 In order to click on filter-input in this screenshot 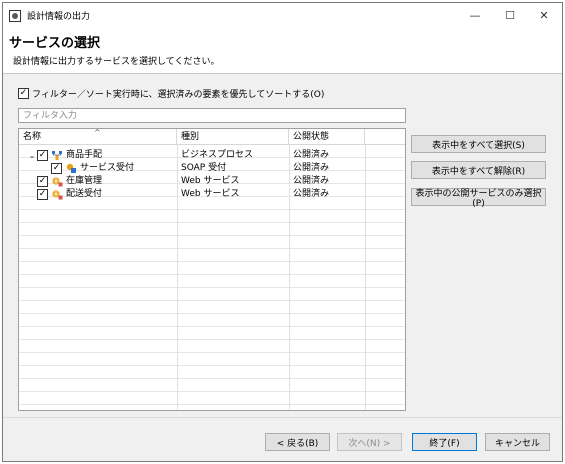, I will do `click(212, 115)`.